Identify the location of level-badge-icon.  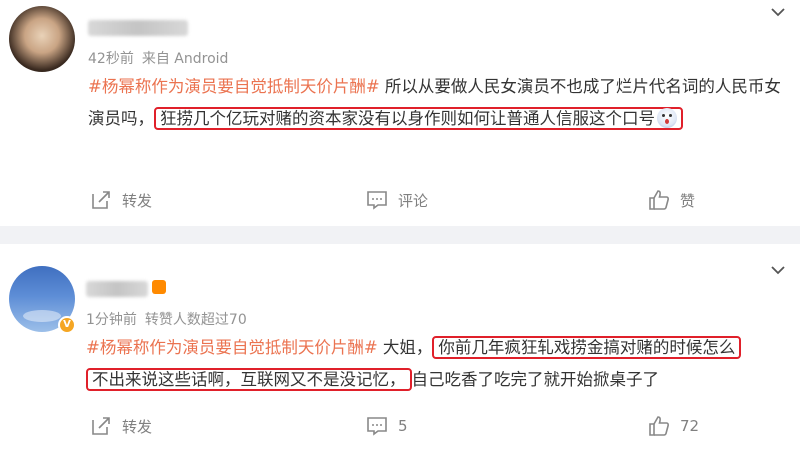
(159, 287).